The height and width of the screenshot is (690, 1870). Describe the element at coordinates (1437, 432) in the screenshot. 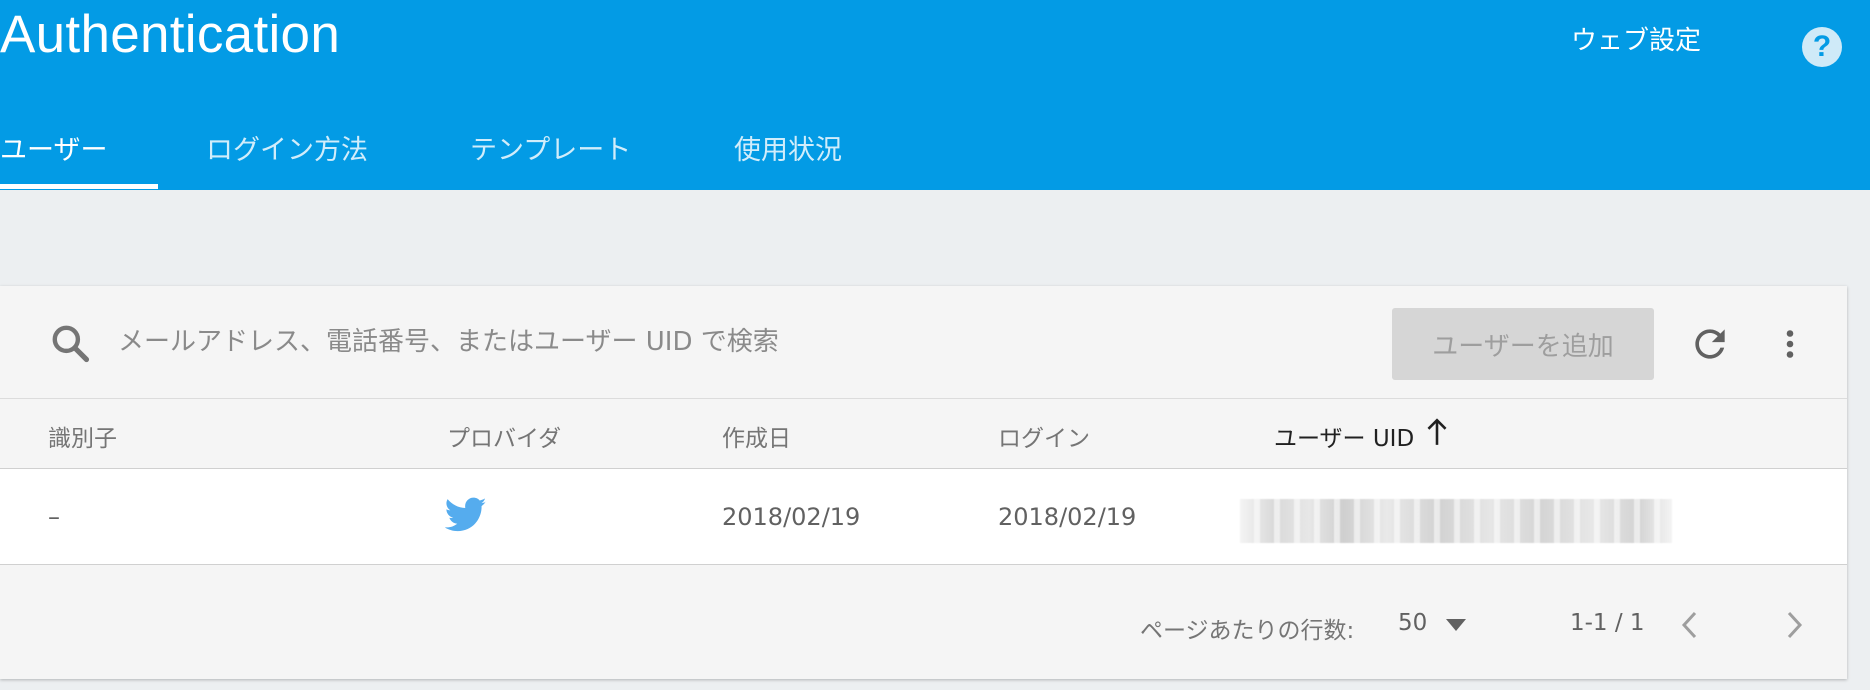

I see `sort-ascending-icon` at that location.